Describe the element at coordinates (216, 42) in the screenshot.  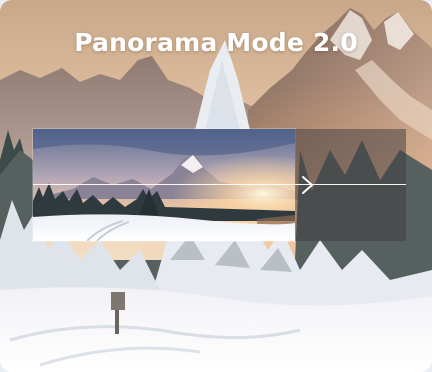
I see `page-title: Panorama Mode 2.0` at that location.